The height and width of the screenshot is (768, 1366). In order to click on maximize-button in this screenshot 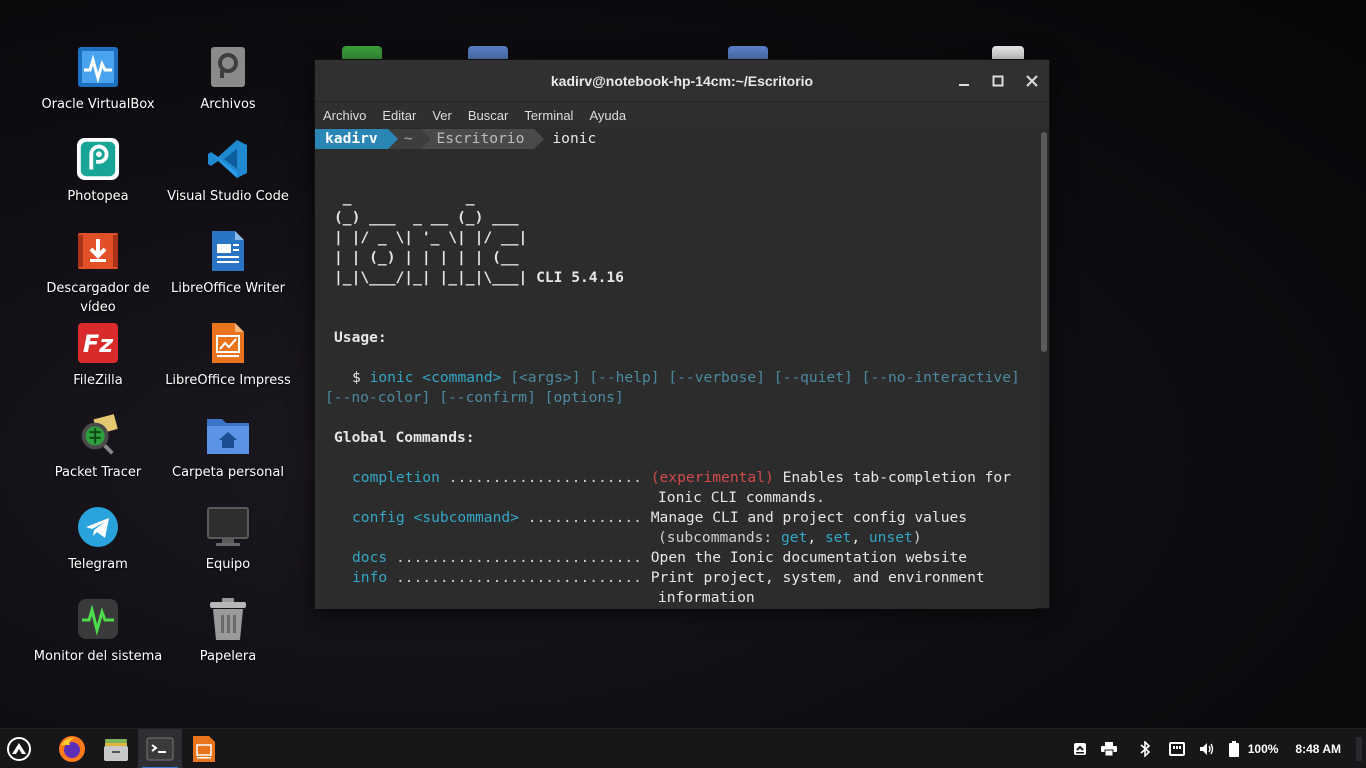, I will do `click(998, 81)`.